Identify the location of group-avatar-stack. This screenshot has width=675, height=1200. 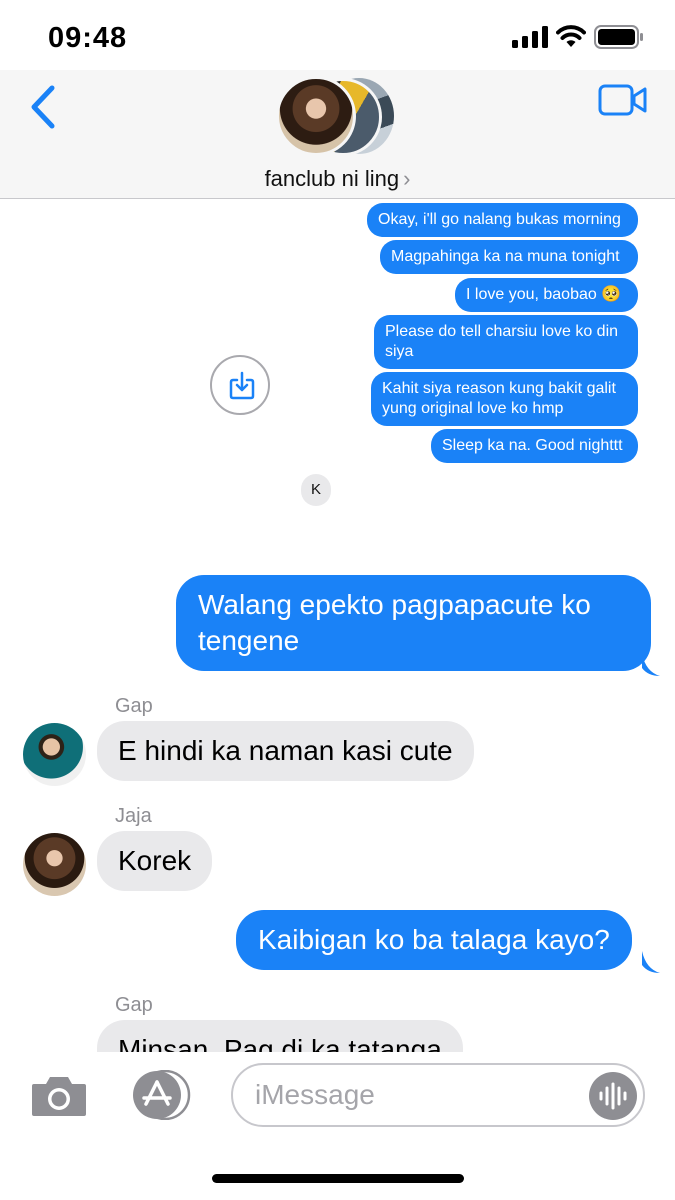
(338, 117).